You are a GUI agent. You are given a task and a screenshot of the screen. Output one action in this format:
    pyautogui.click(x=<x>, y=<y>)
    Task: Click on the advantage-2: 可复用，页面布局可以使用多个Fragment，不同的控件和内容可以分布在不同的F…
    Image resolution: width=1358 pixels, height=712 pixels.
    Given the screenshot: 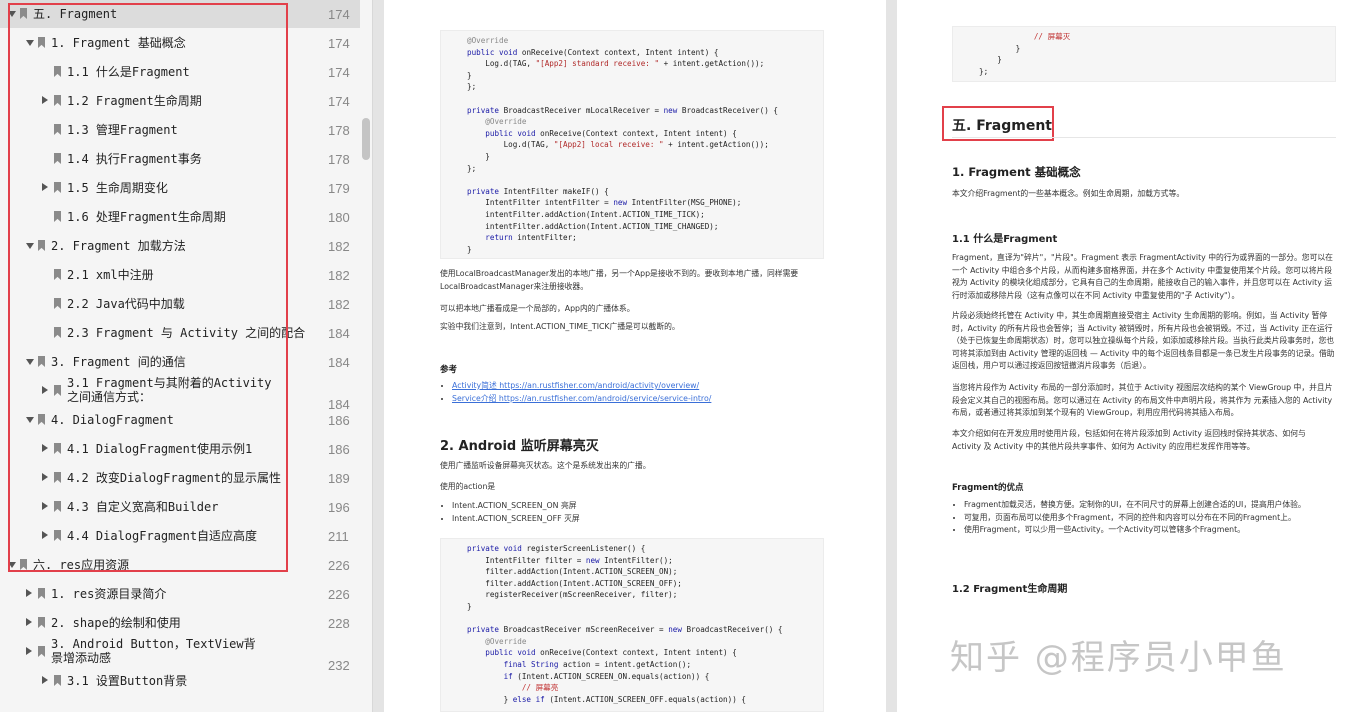 What is the action you would take?
    pyautogui.click(x=1150, y=518)
    